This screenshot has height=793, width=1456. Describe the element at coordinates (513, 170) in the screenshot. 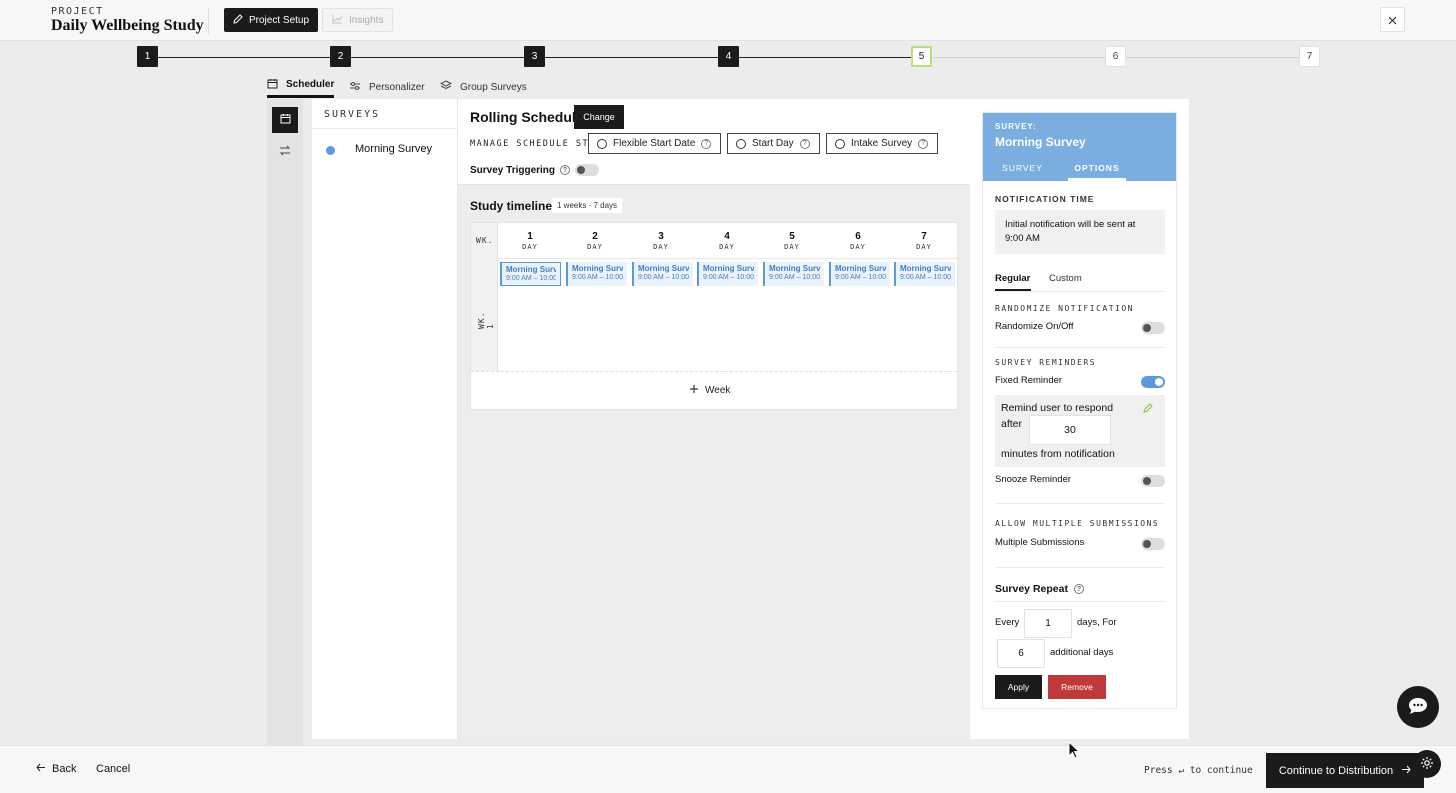

I see `survey-triggering-label: Survey Triggering` at that location.